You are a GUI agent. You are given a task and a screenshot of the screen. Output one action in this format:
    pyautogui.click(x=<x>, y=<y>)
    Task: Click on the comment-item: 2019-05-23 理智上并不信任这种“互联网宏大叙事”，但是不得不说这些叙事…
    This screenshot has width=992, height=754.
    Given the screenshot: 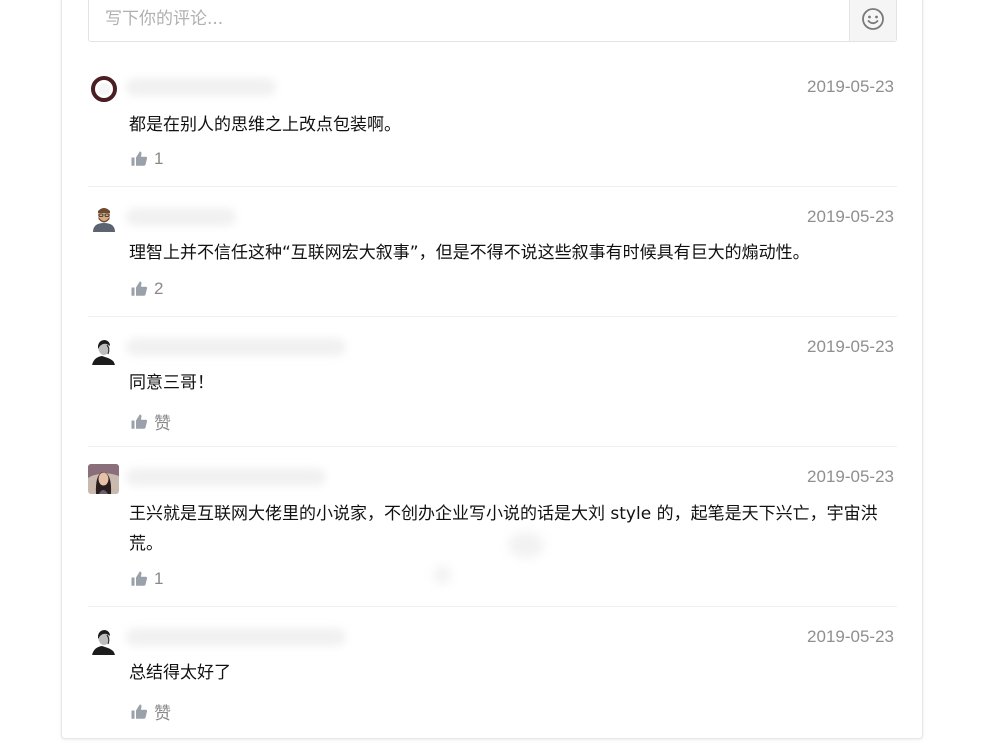 What is the action you would take?
    pyautogui.click(x=492, y=259)
    